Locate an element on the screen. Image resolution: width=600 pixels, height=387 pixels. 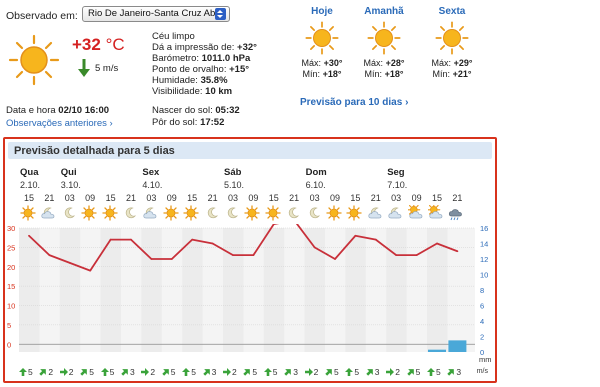
condition-row: Dá a impressão de: +32° is located at coordinates (204, 47).